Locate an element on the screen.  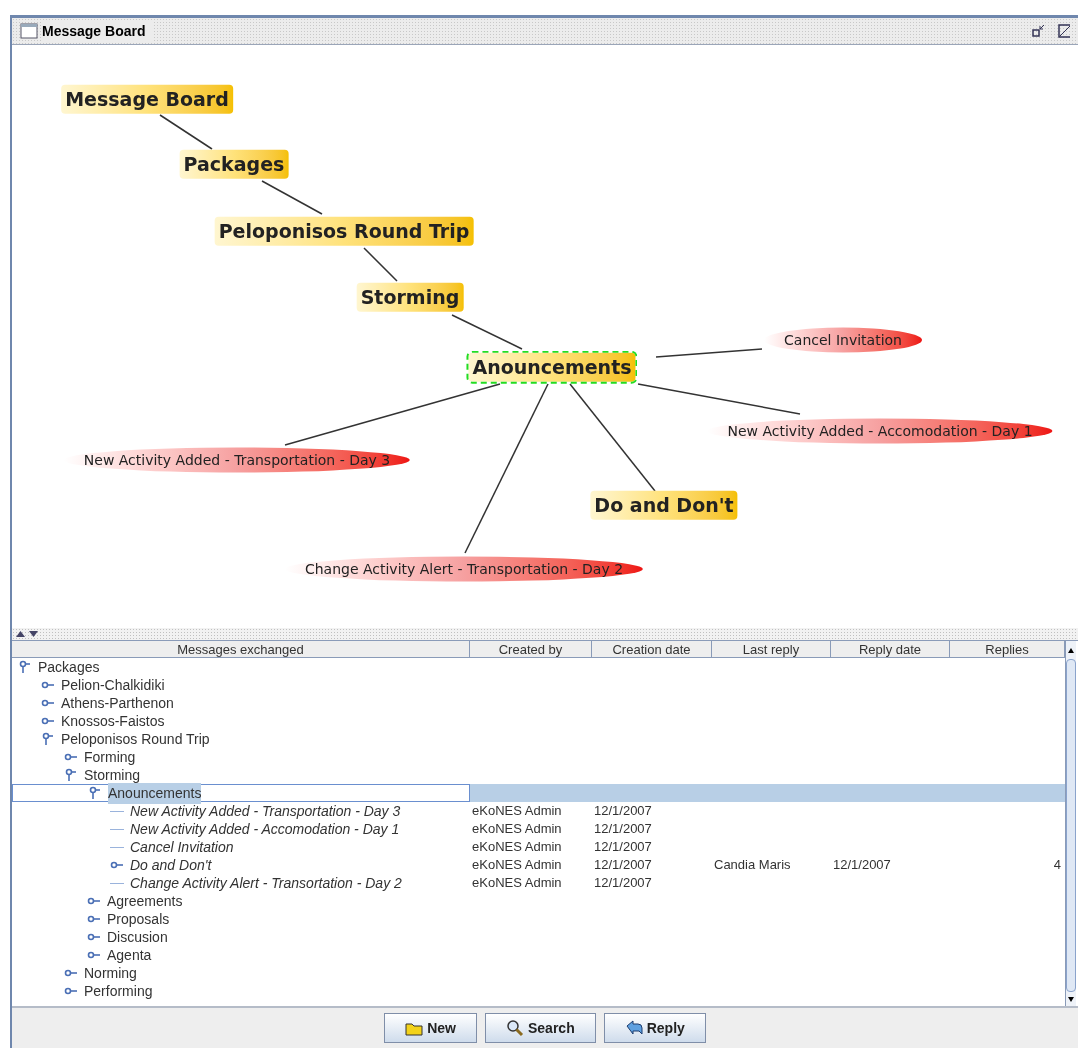
search-icon is located at coordinates (515, 1028).